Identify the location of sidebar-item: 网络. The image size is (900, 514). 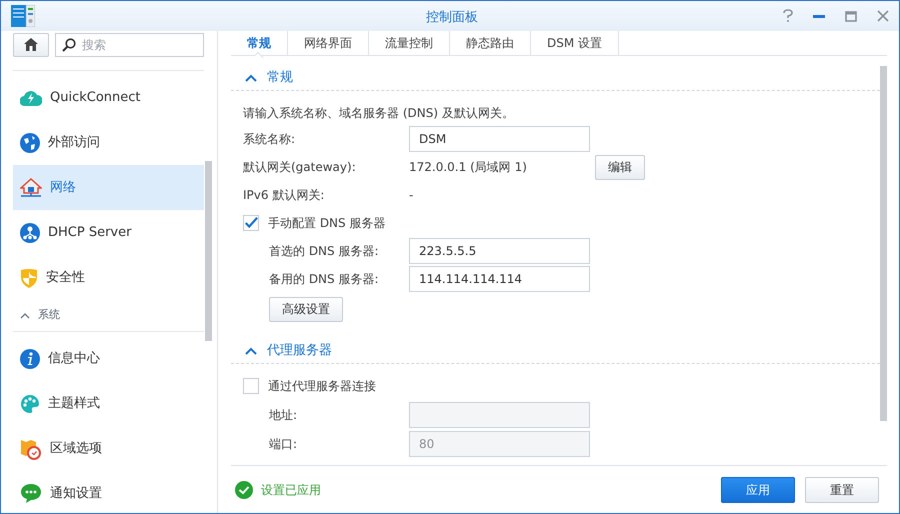
(108, 187).